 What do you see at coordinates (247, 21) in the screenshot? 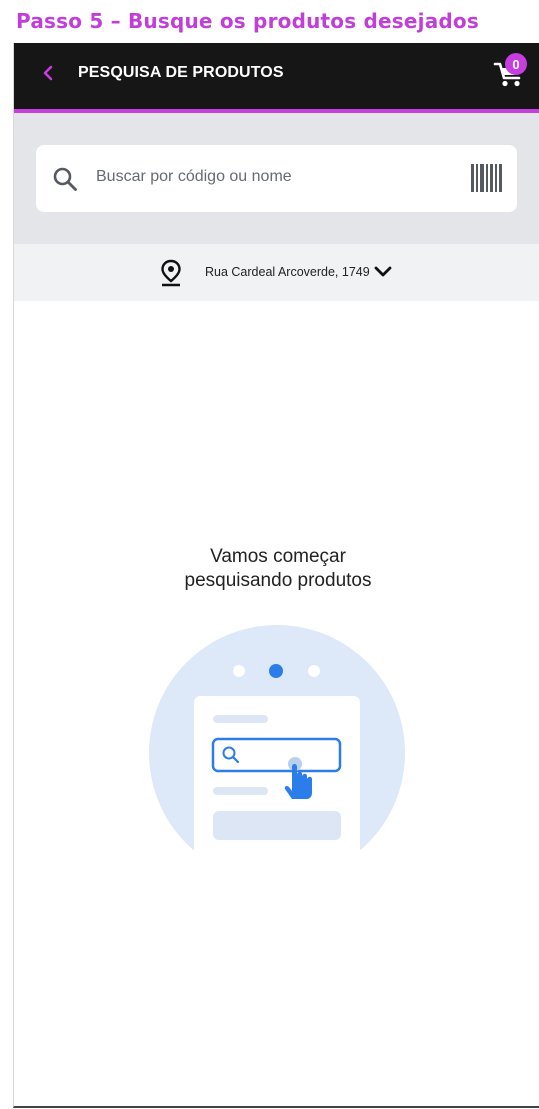
I see `step-title: Passo 5 – Busque os produtos desejados` at bounding box center [247, 21].